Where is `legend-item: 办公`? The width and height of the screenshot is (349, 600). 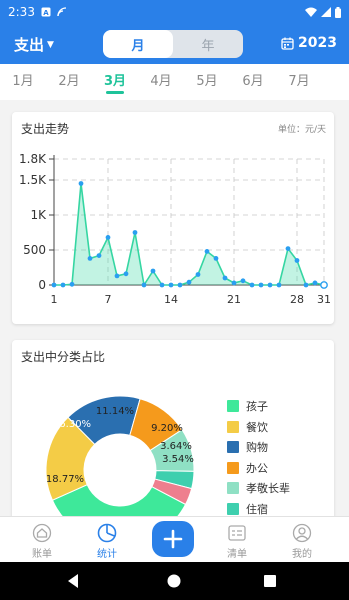
legend-item: 办公 is located at coordinates (258, 468).